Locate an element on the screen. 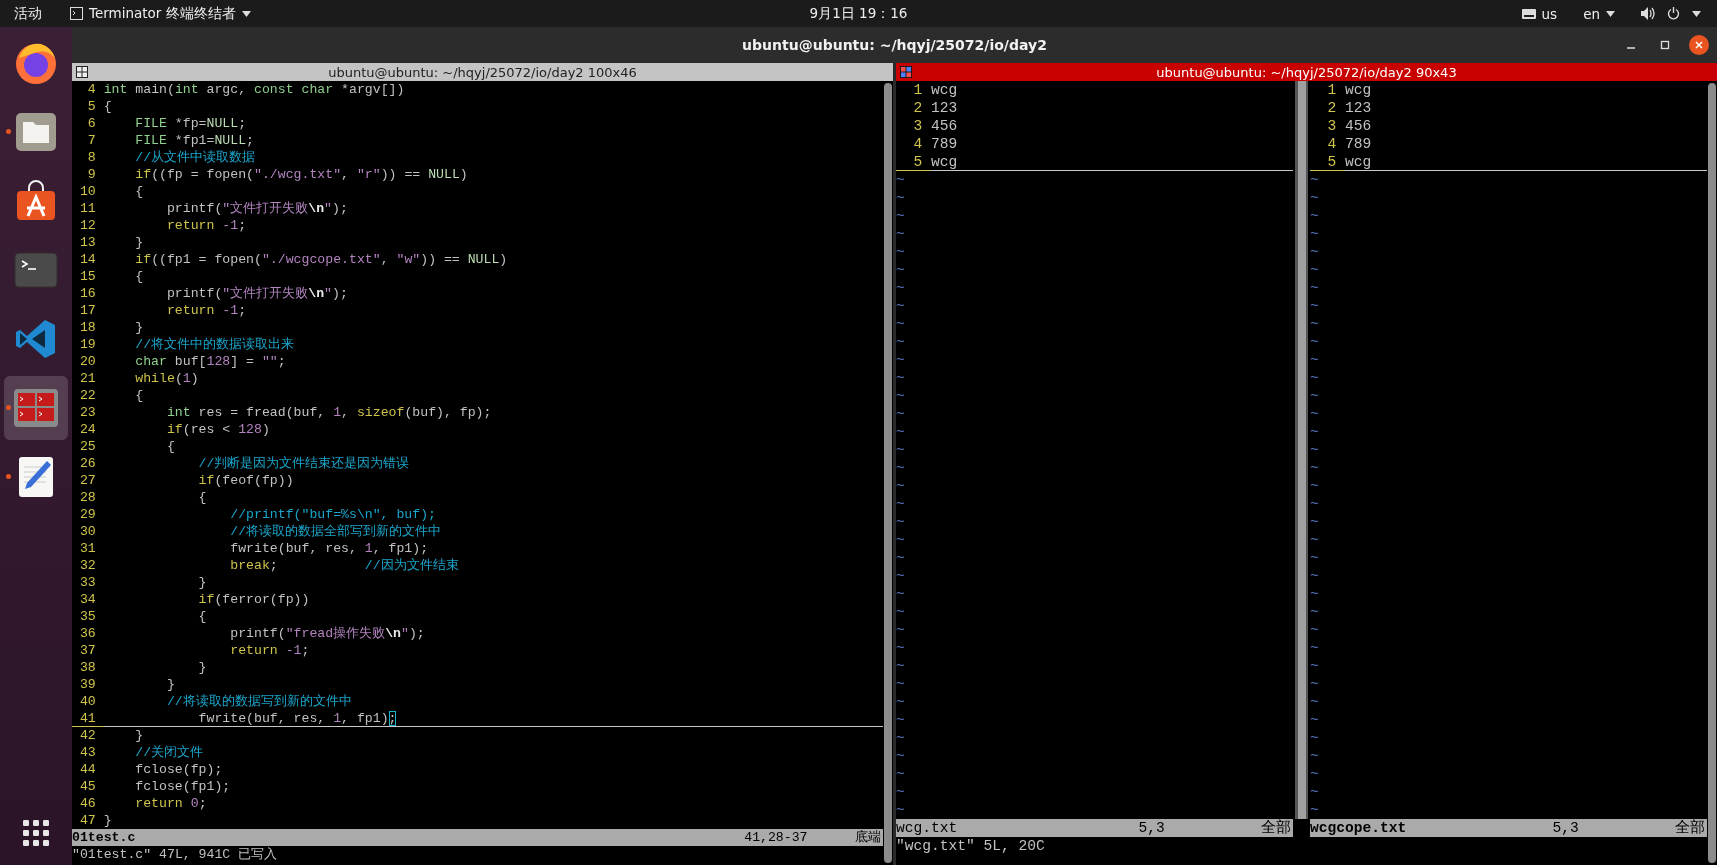 This screenshot has height=865, width=1717. language-menu: en is located at coordinates (1599, 13).